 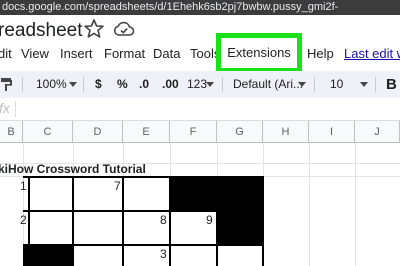 I want to click on column-header-g: G, so click(x=240, y=132).